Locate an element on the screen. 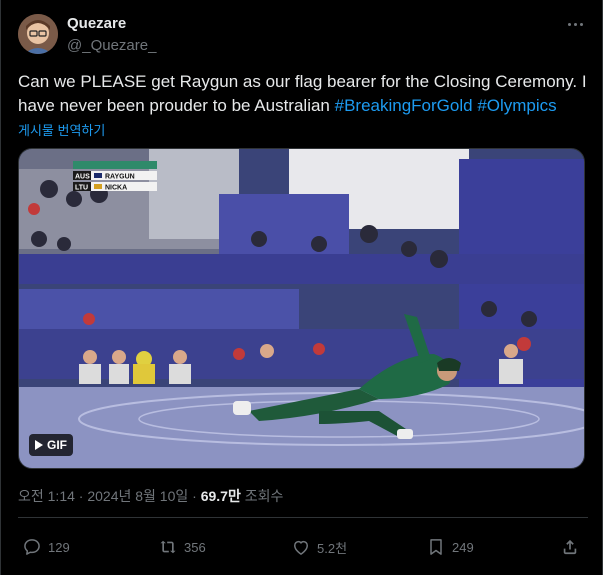 This screenshot has width=603, height=575. gif-label: GIF is located at coordinates (57, 445).